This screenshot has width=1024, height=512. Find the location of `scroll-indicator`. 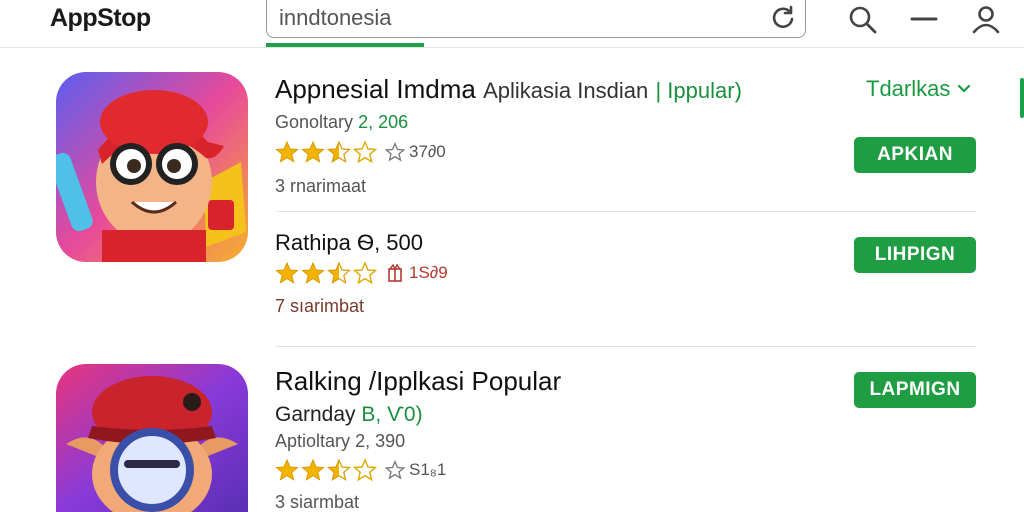

scroll-indicator is located at coordinates (1022, 98).